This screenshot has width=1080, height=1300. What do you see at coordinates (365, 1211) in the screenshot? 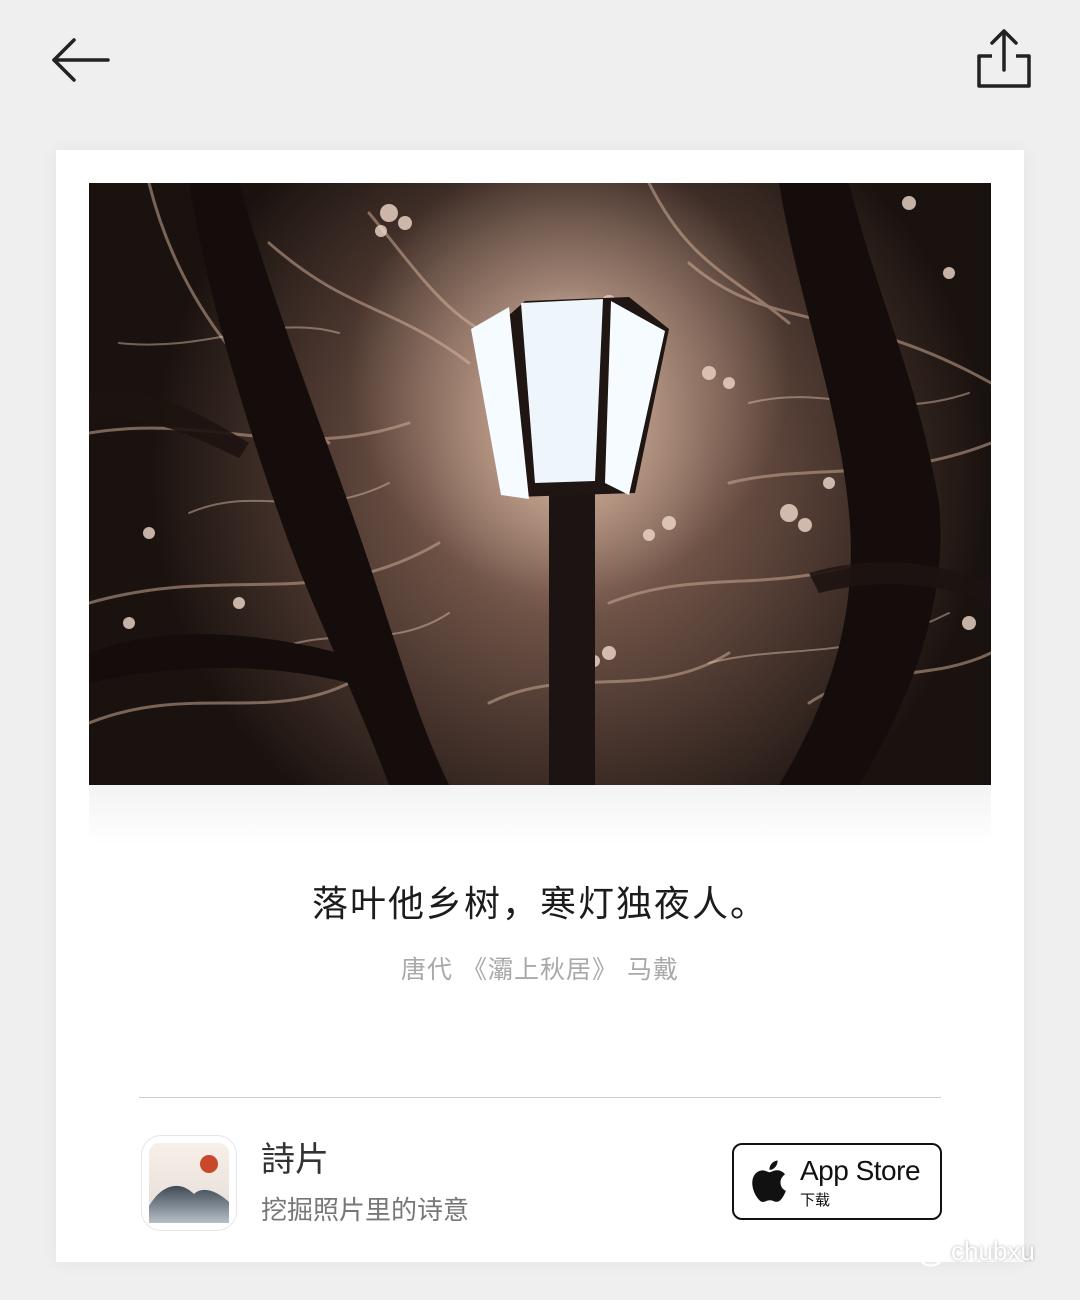
I see `app-tagline: 挖掘照片里的诗意` at bounding box center [365, 1211].